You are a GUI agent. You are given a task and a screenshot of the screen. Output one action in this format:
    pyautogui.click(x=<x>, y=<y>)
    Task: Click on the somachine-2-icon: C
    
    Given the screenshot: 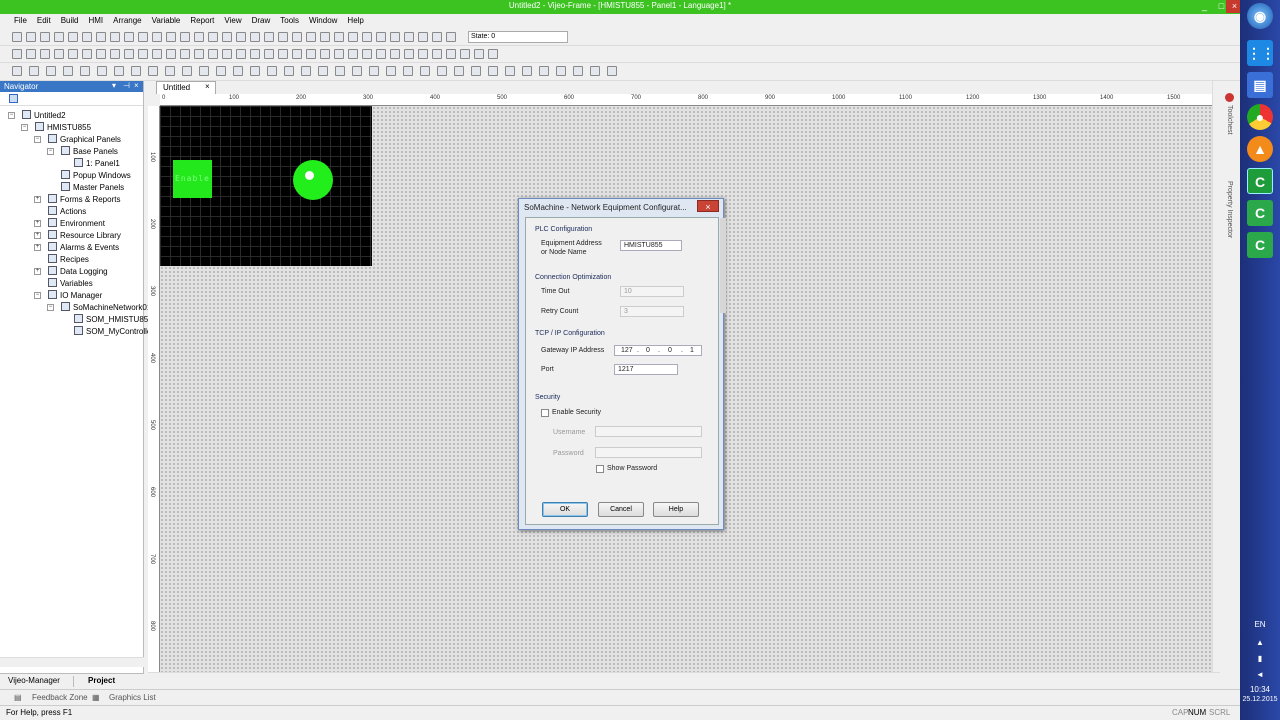 What is the action you would take?
    pyautogui.click(x=1260, y=245)
    